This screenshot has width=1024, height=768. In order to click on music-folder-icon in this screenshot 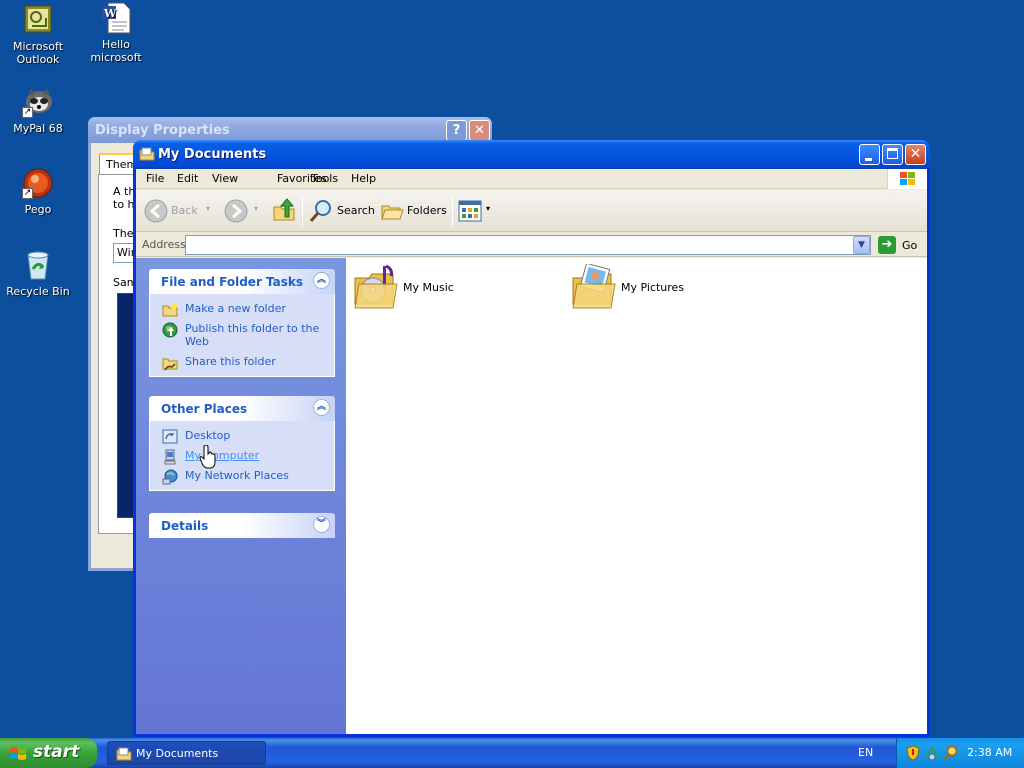, I will do `click(376, 286)`.